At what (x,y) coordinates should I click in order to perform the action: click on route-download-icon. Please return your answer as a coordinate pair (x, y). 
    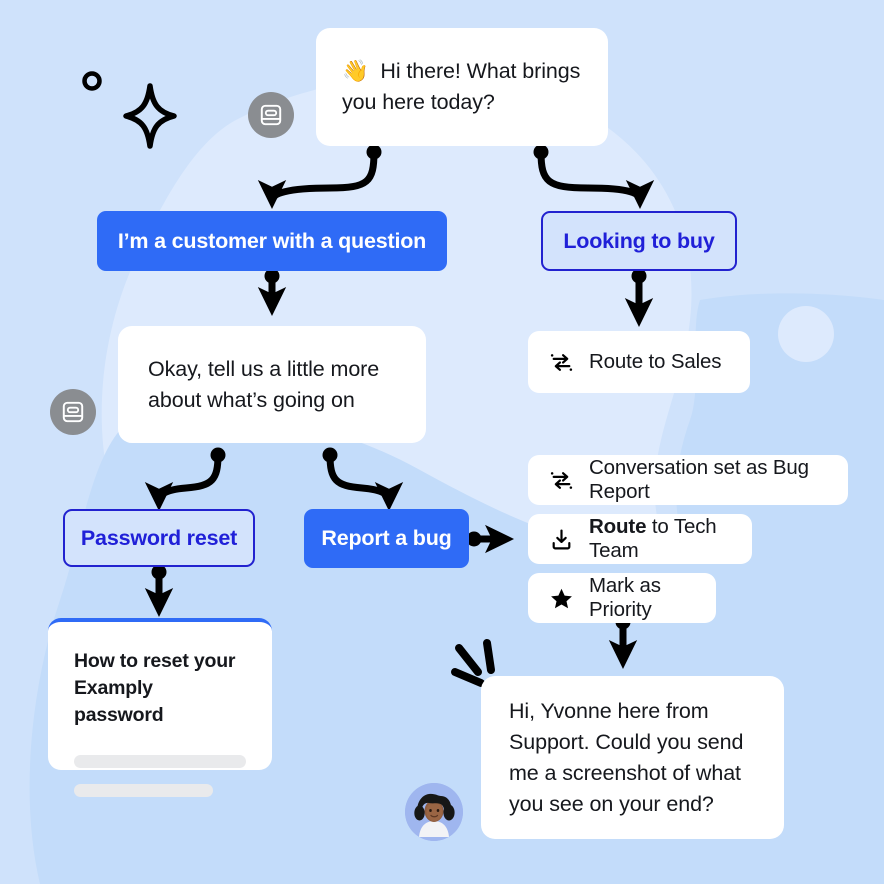
    Looking at the image, I should click on (561, 539).